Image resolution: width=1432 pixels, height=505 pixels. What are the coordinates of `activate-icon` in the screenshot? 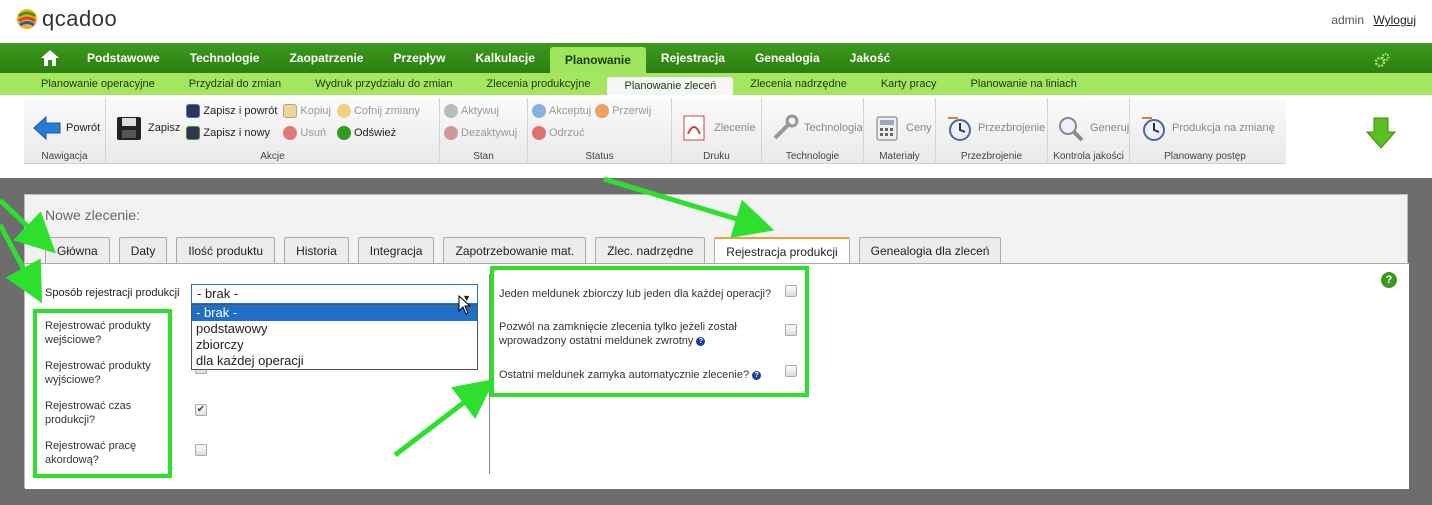 It's located at (451, 111).